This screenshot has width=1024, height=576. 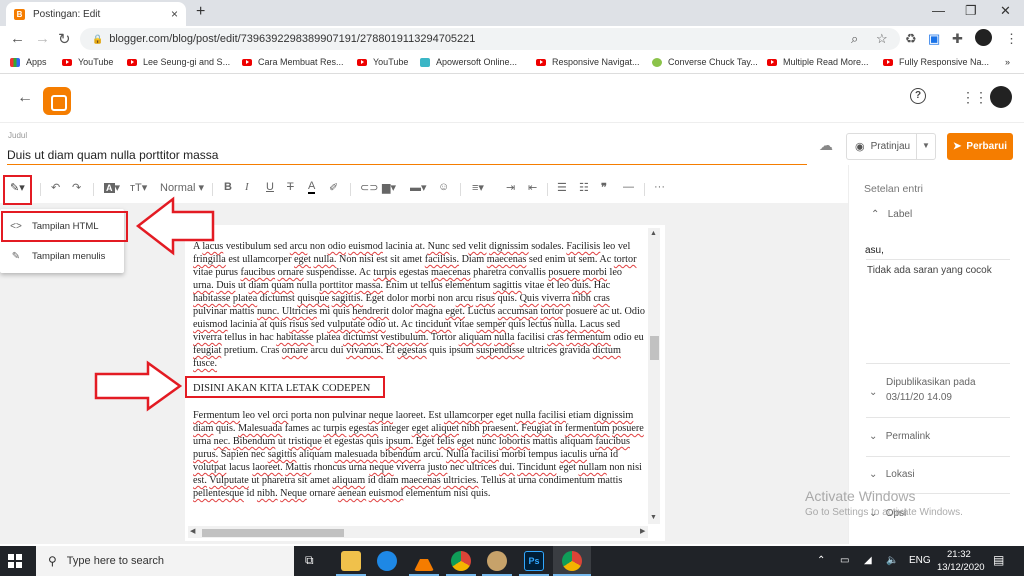 I want to click on battery-icon: ▭, so click(x=844, y=560).